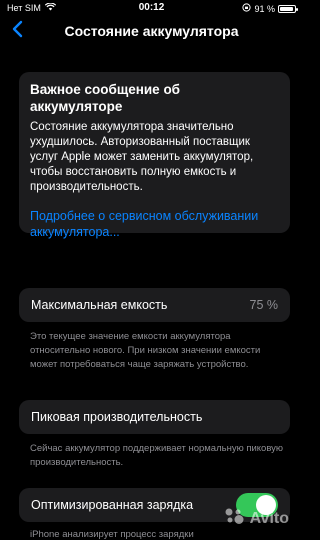  I want to click on peak-performance-label: Пиковая производительность, so click(117, 417).